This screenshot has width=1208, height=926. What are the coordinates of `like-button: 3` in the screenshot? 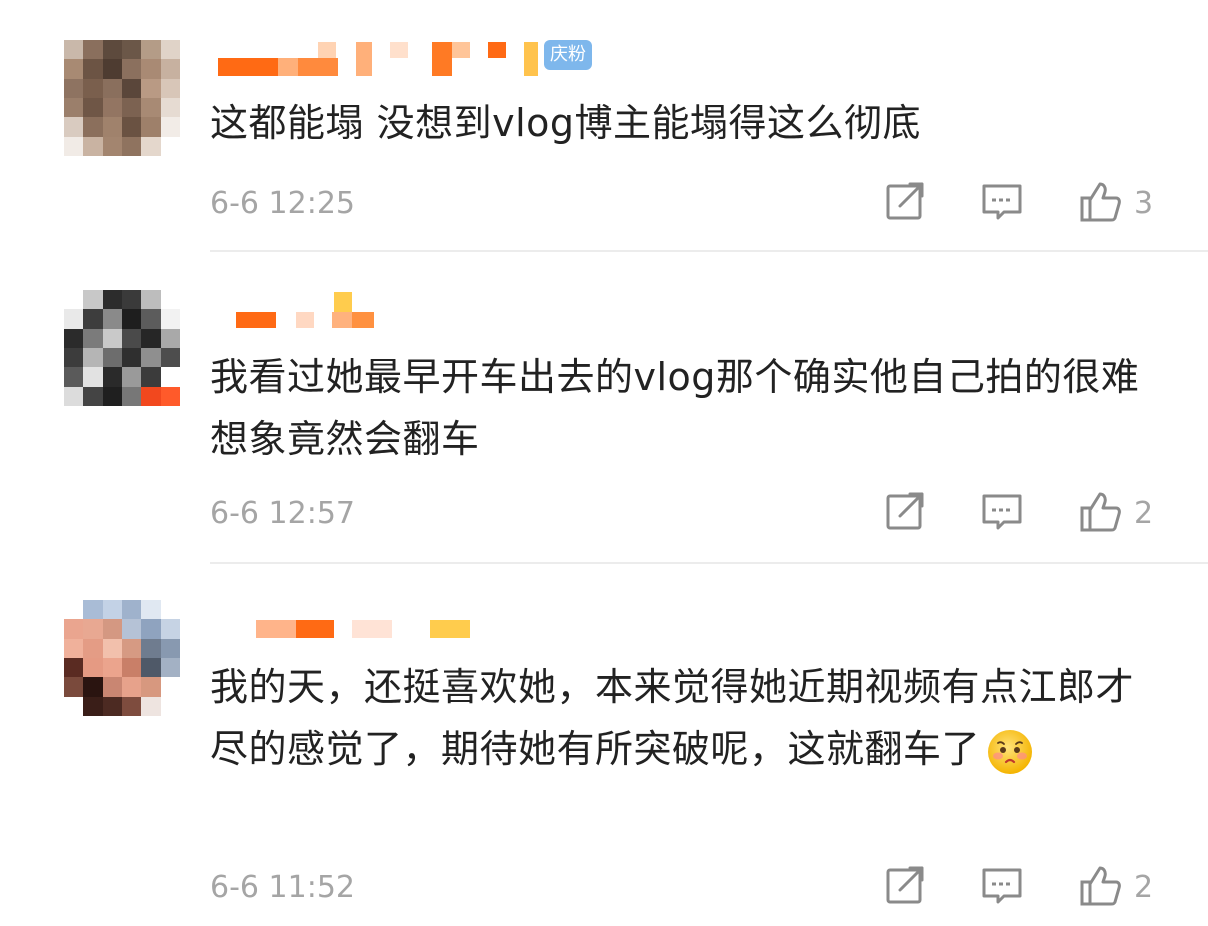 It's located at (1123, 202).